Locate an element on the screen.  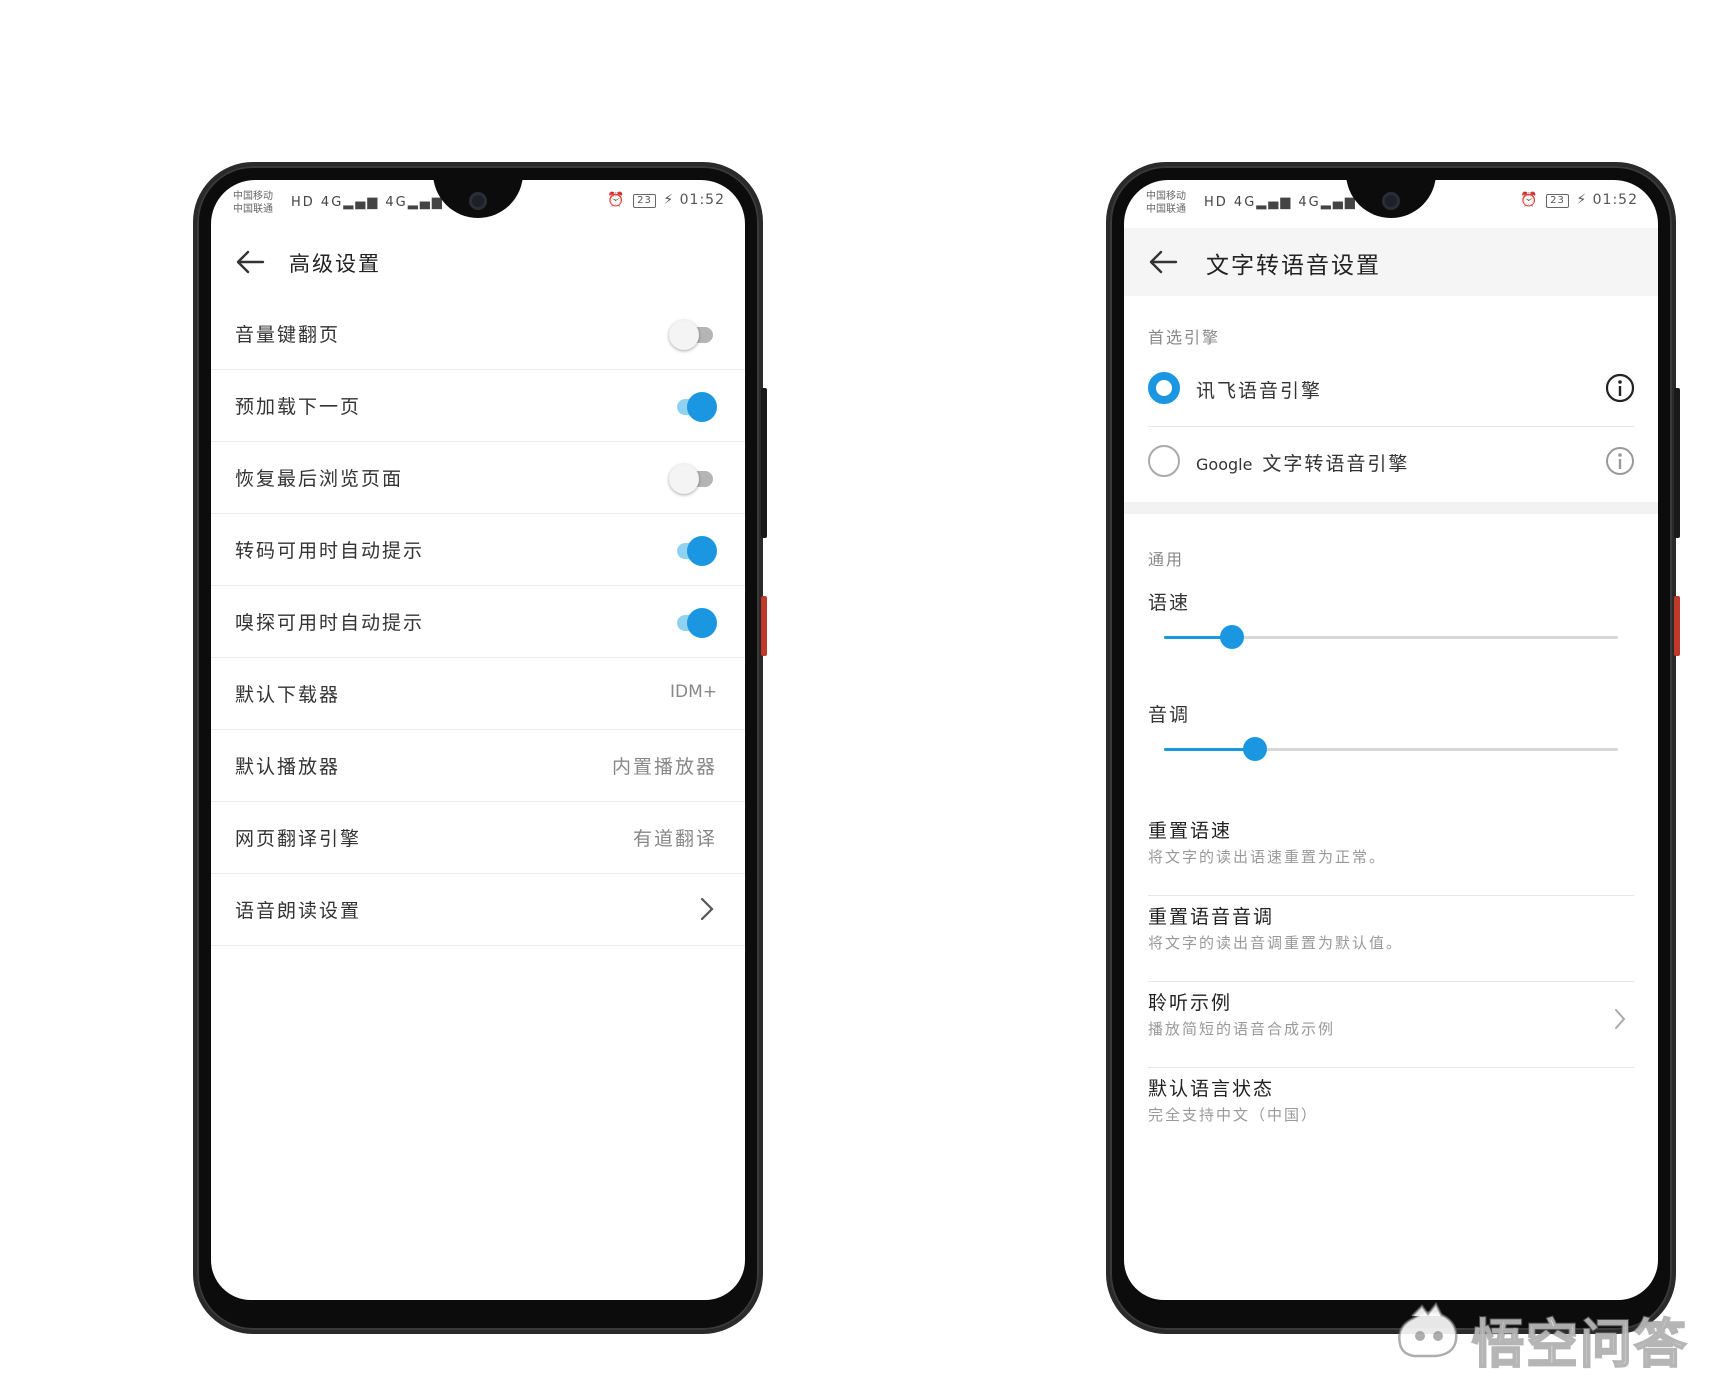
settings-row-label: 语音朗读设置 is located at coordinates (298, 911).